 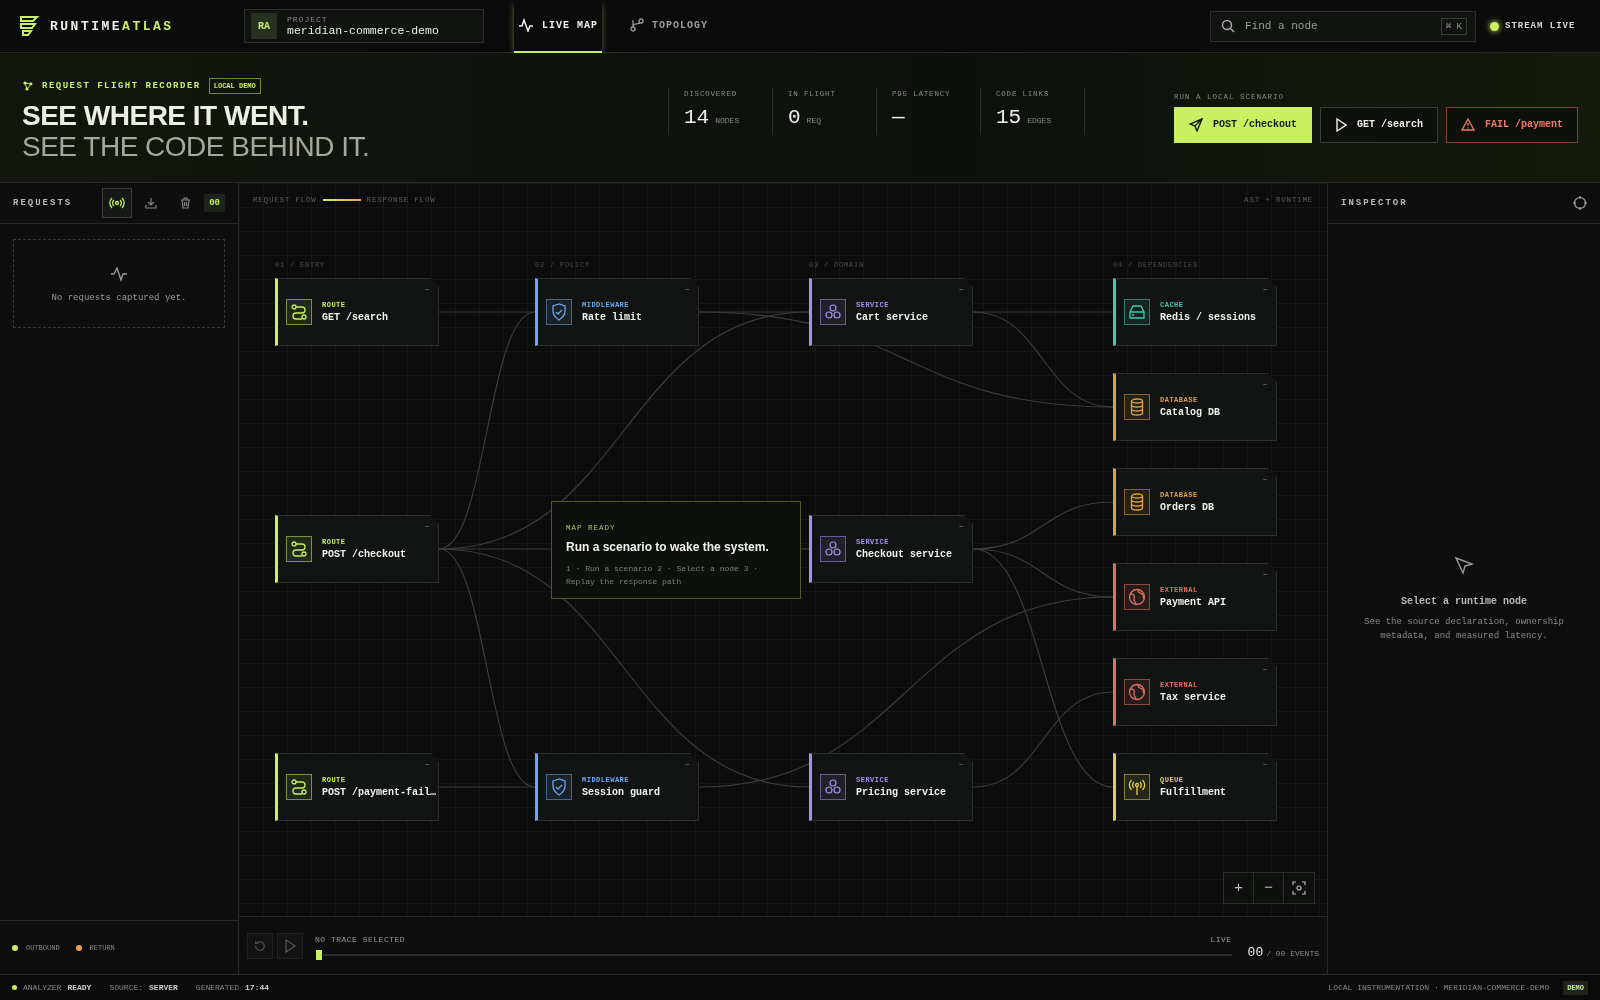 What do you see at coordinates (79, 987) in the screenshot?
I see `analyzer-state: READY` at bounding box center [79, 987].